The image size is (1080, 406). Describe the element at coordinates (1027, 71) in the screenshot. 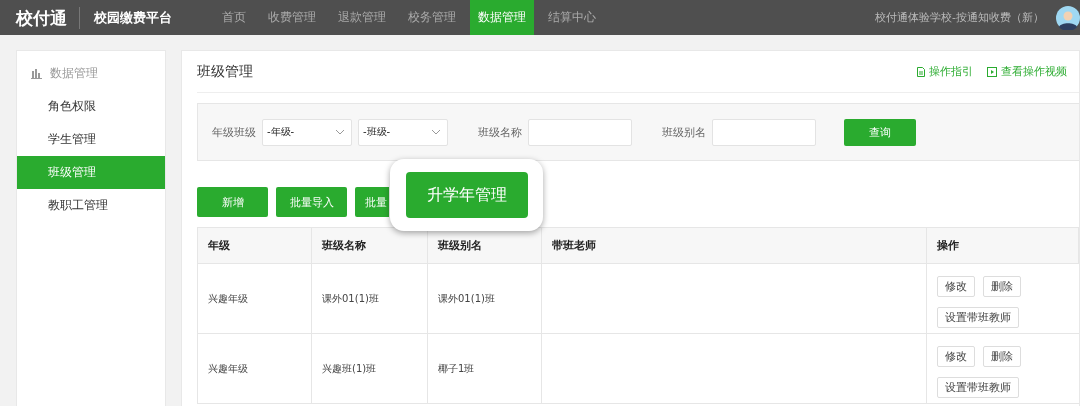

I see `help-link: 查看操作视频` at that location.